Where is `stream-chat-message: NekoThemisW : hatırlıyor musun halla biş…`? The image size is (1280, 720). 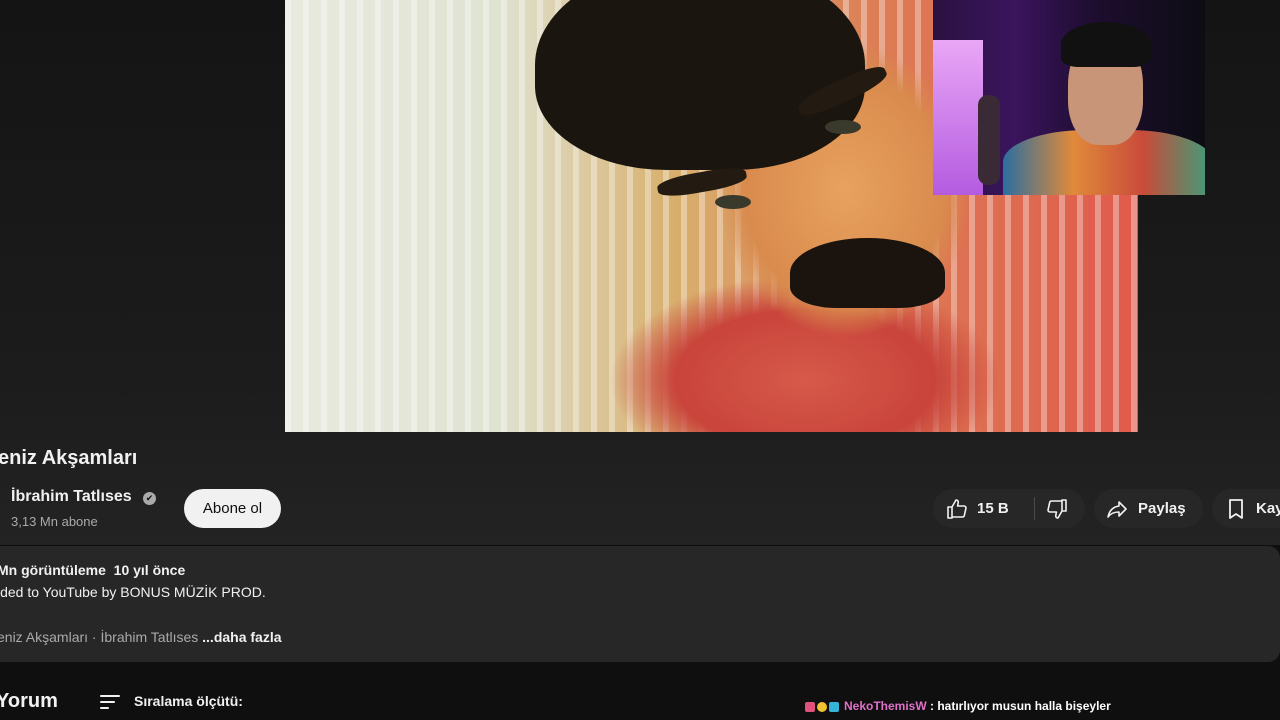
stream-chat-message: NekoThemisW : hatırlıyor musun halla biş… is located at coordinates (958, 708).